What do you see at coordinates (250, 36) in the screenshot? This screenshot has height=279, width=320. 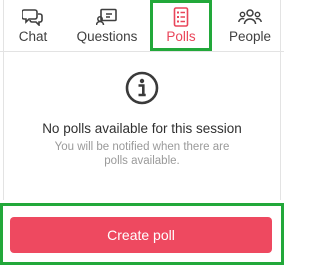 I see `tab-people-label: People` at bounding box center [250, 36].